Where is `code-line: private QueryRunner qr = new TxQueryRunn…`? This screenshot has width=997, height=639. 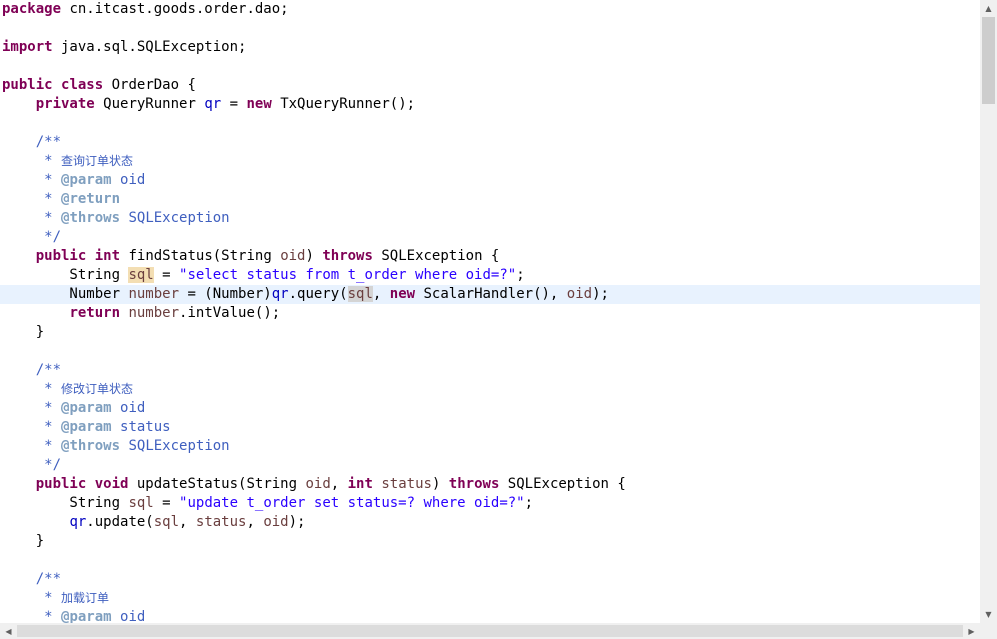 code-line: private QueryRunner qr = new TxQueryRunn… is located at coordinates (491, 104).